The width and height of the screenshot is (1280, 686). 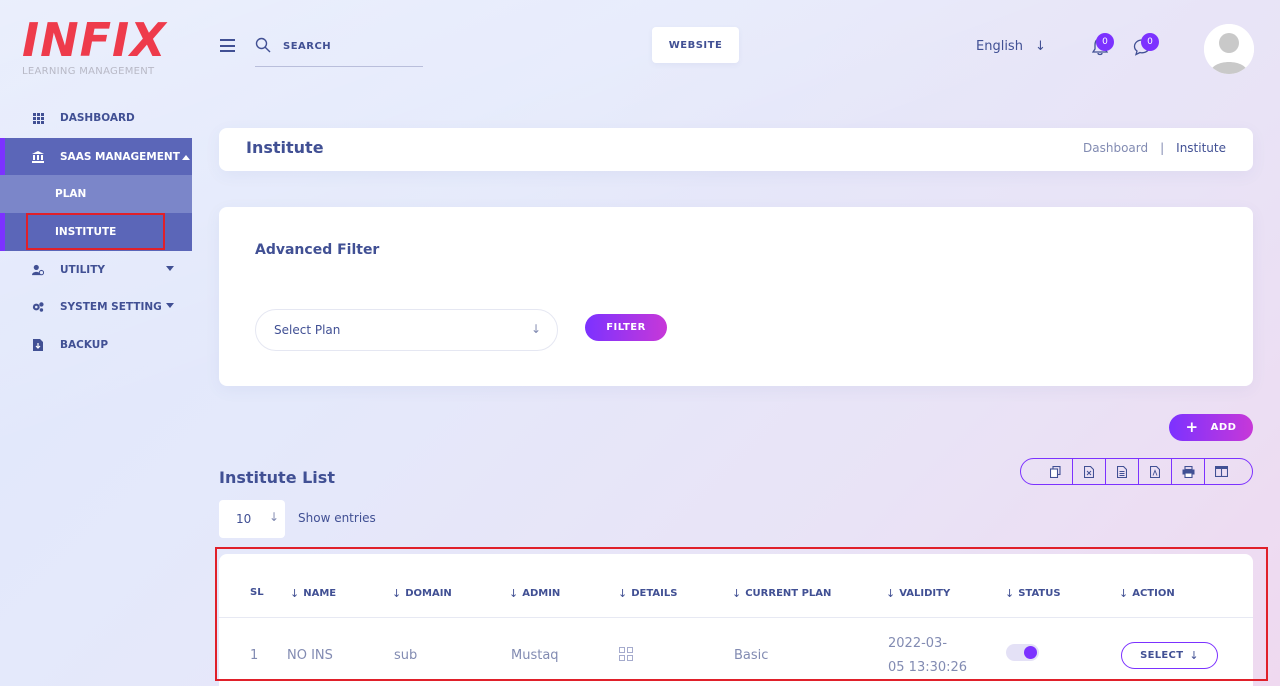 What do you see at coordinates (244, 519) in the screenshot?
I see `entries-value: 10` at bounding box center [244, 519].